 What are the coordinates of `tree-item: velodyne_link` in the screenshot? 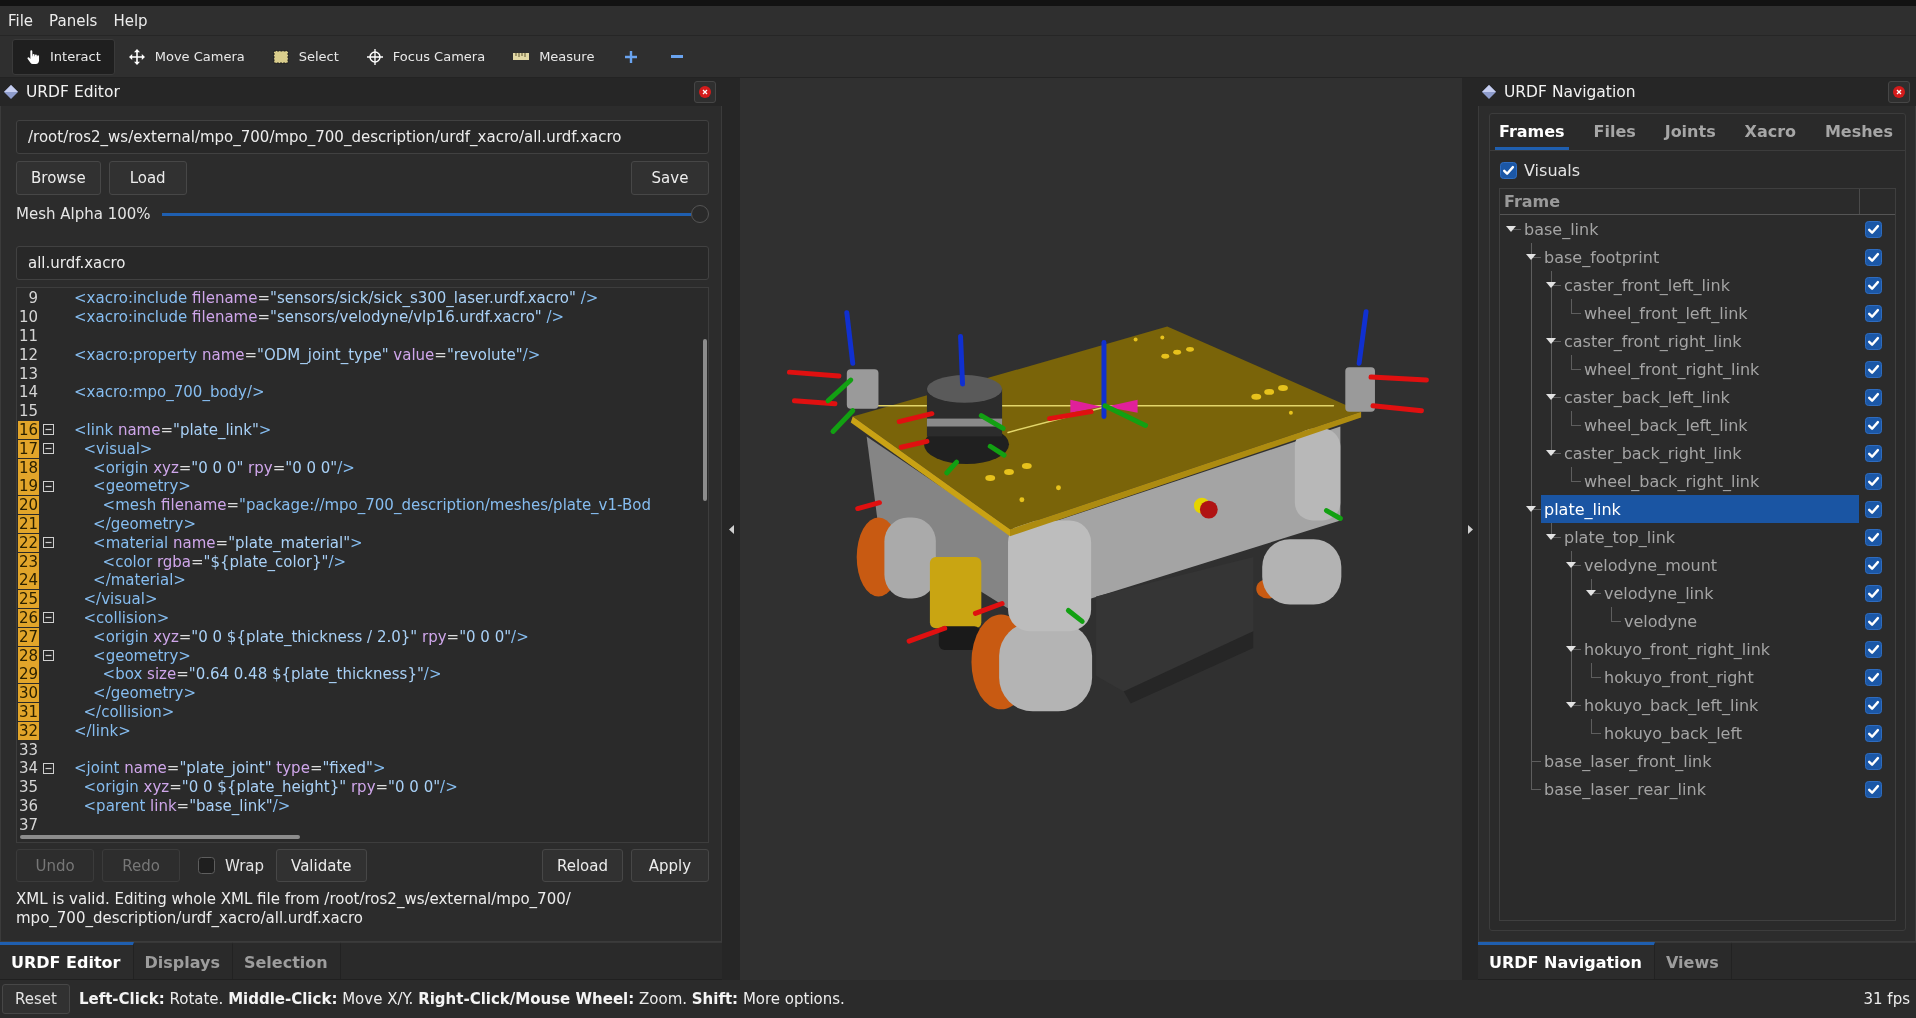 It's located at (1730, 593).